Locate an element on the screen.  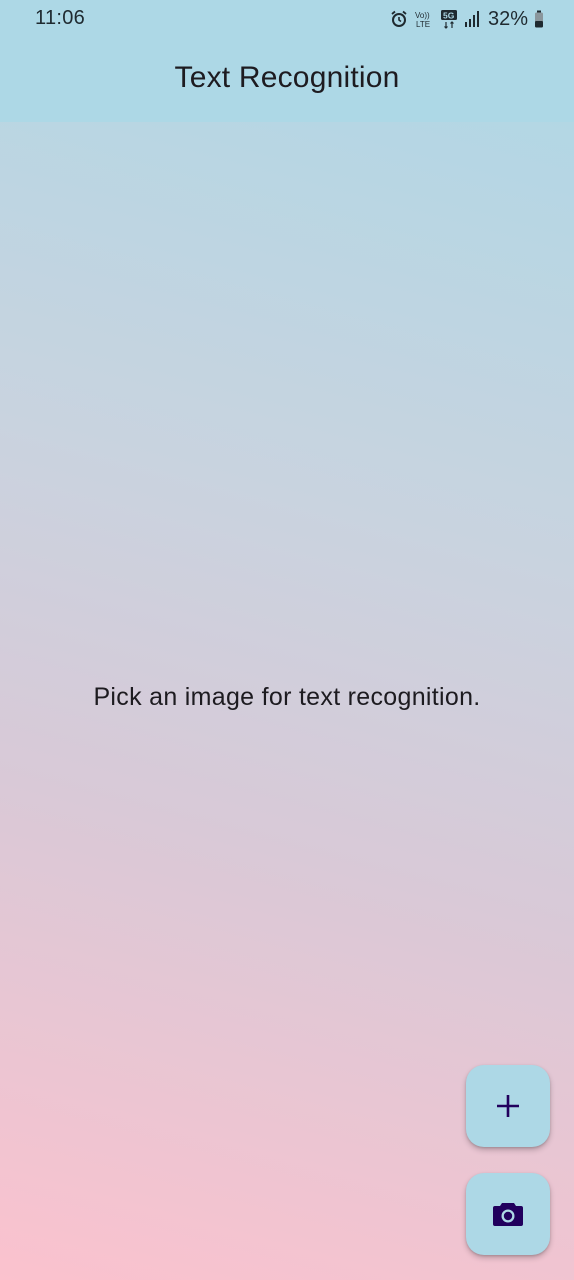
signal-icon is located at coordinates (472, 19).